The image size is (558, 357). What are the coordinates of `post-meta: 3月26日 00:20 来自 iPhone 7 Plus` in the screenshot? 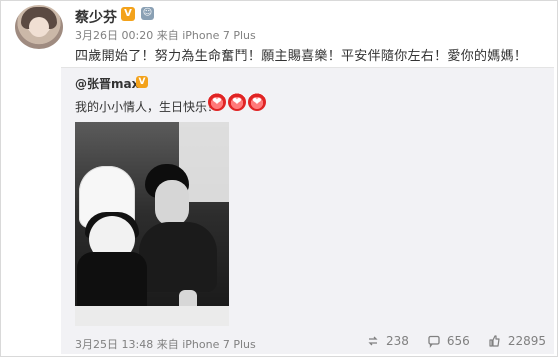 It's located at (165, 35).